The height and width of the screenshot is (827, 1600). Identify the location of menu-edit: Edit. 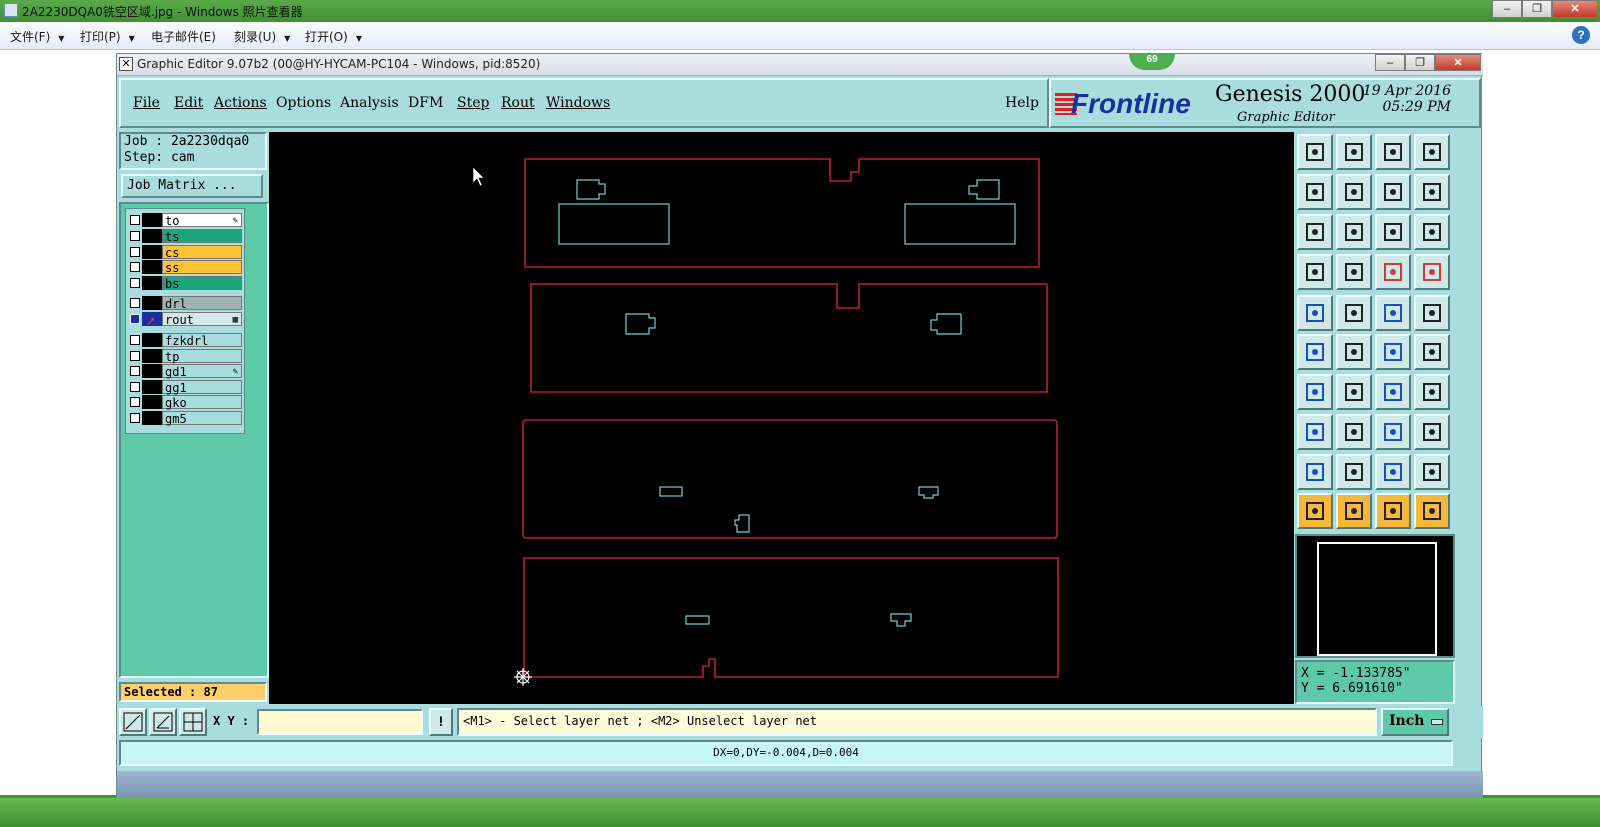
(188, 103).